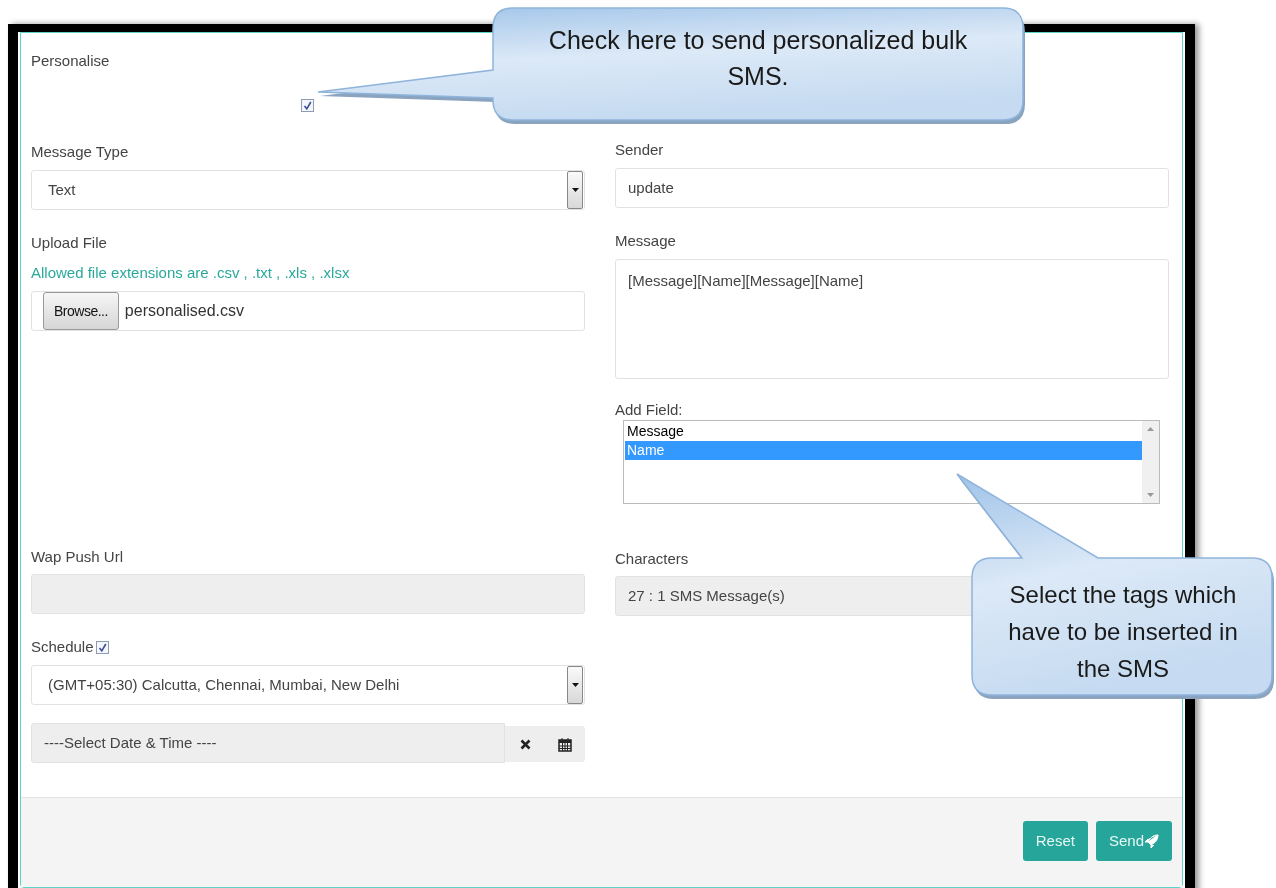 The width and height of the screenshot is (1276, 888). What do you see at coordinates (77, 557) in the screenshot?
I see `field-label: Wap Push Url` at bounding box center [77, 557].